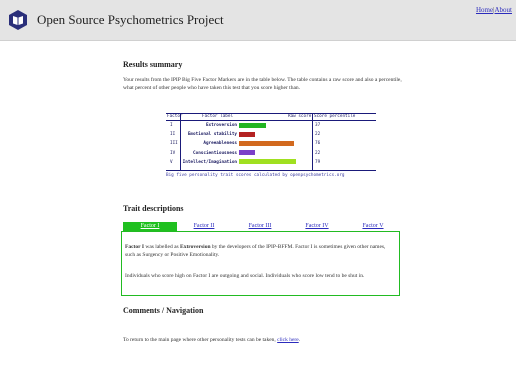 The image size is (516, 388). Describe the element at coordinates (271, 120) in the screenshot. I see `table-header-border` at that location.